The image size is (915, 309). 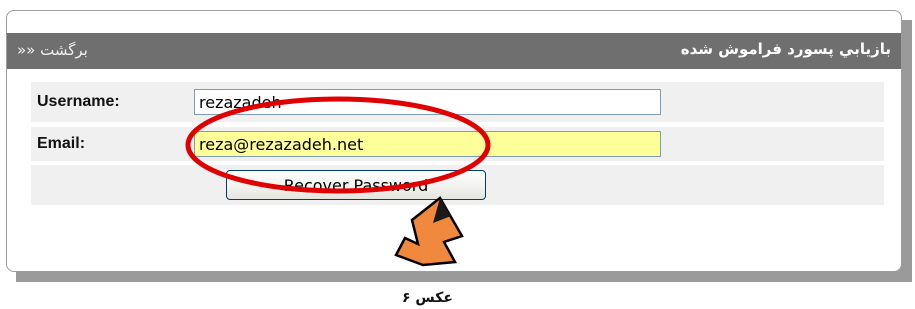 I want to click on hand-pointer-icon, so click(x=429, y=231).